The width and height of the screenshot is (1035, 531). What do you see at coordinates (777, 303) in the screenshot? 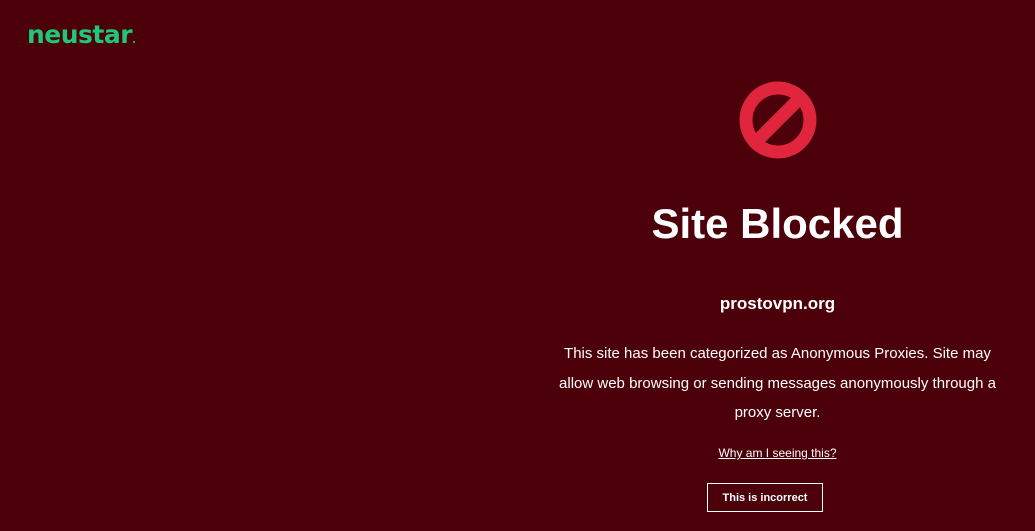
I see `blocked-domain: prostovpn.org` at bounding box center [777, 303].